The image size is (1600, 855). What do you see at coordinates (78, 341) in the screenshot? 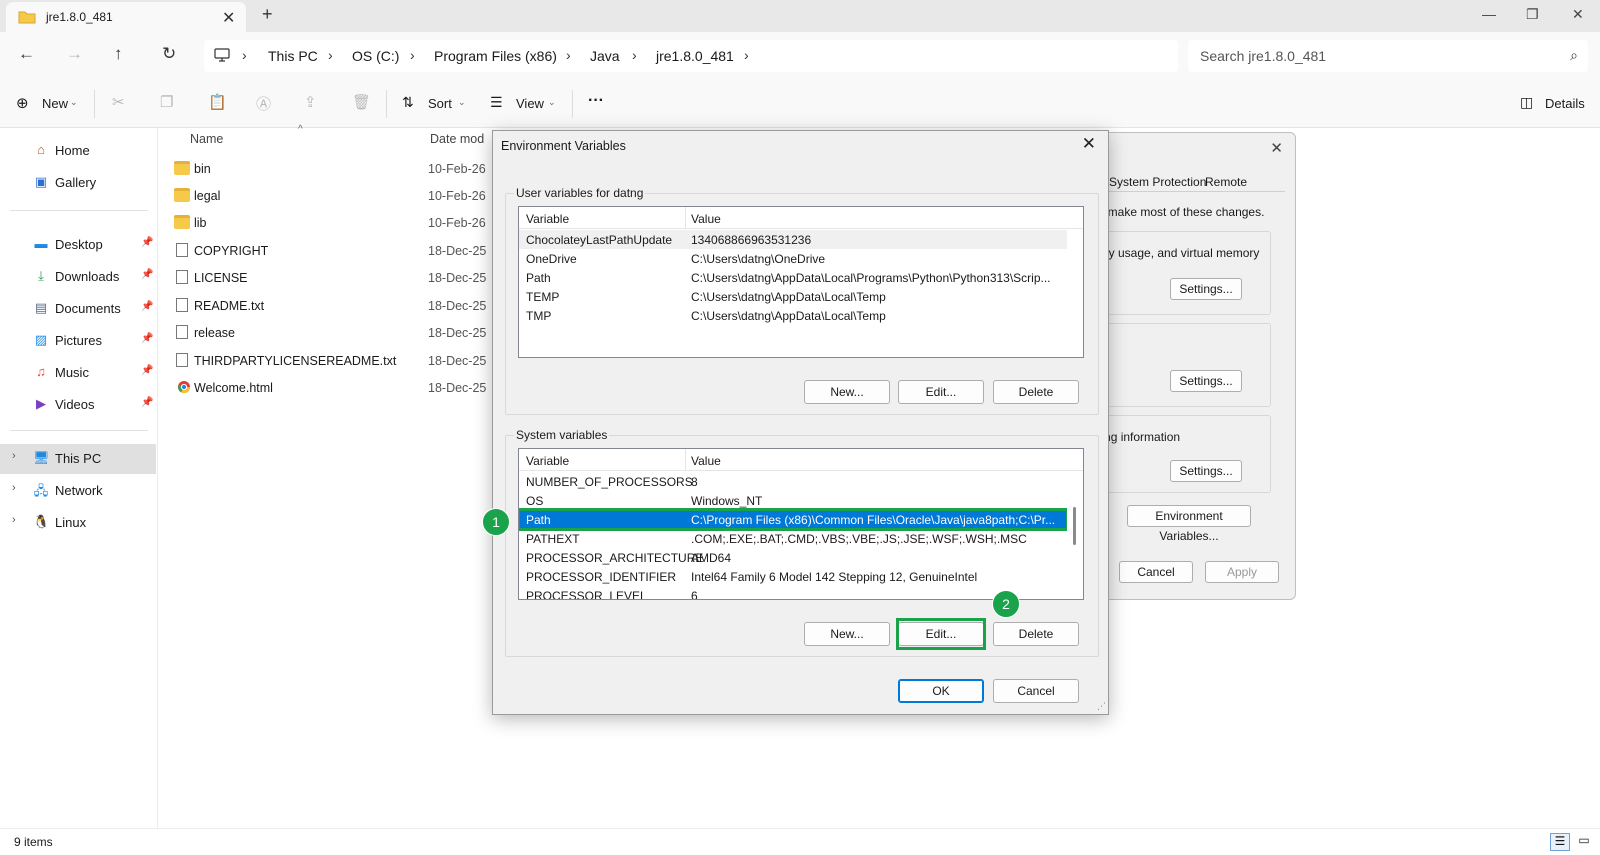
I see `sidebar-item-pictures: ▨ Pictures 📌` at bounding box center [78, 341].